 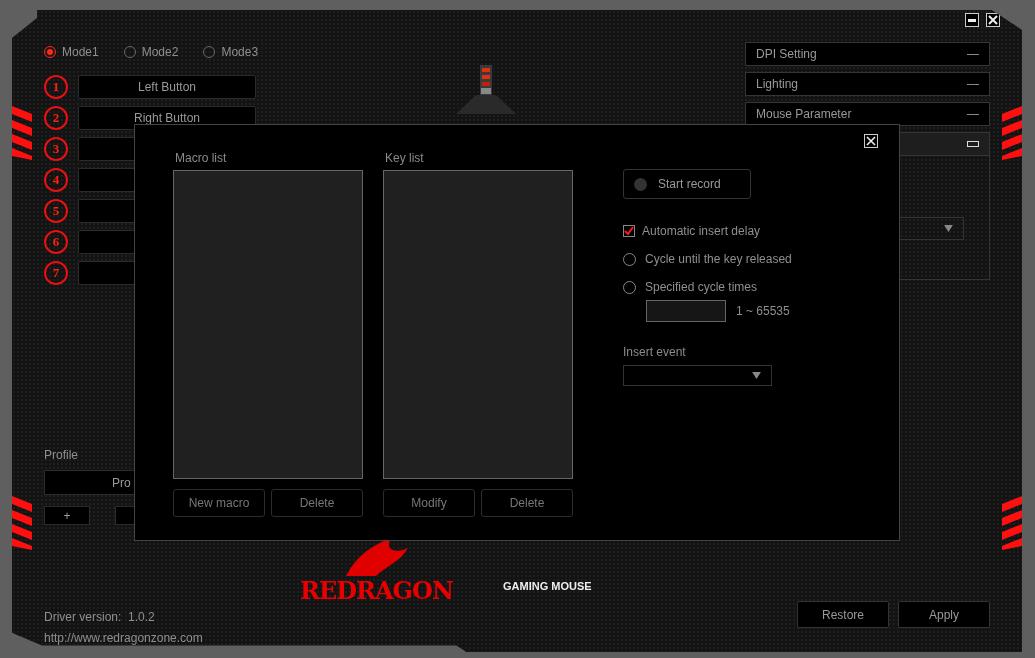 I want to click on button-number: 7, so click(x=56, y=273).